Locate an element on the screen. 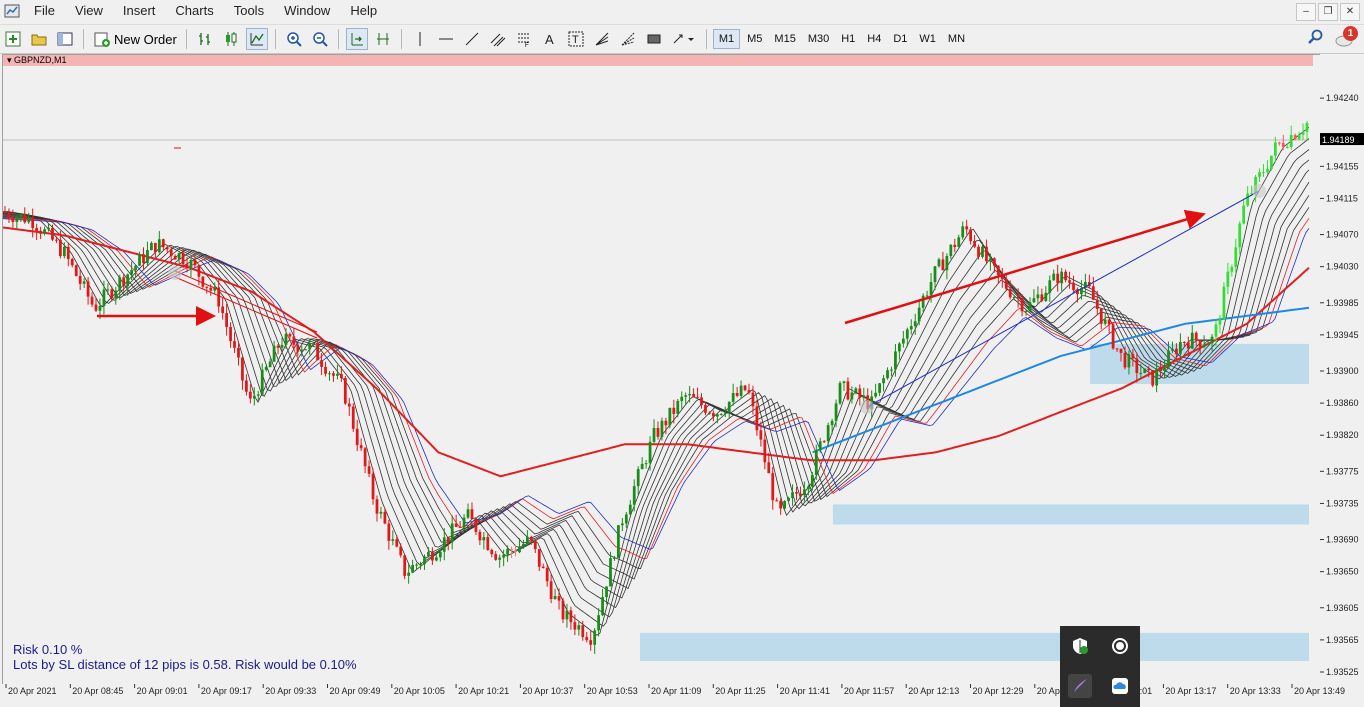 This screenshot has width=1364, height=707. zoom-out-button is located at coordinates (320, 39).